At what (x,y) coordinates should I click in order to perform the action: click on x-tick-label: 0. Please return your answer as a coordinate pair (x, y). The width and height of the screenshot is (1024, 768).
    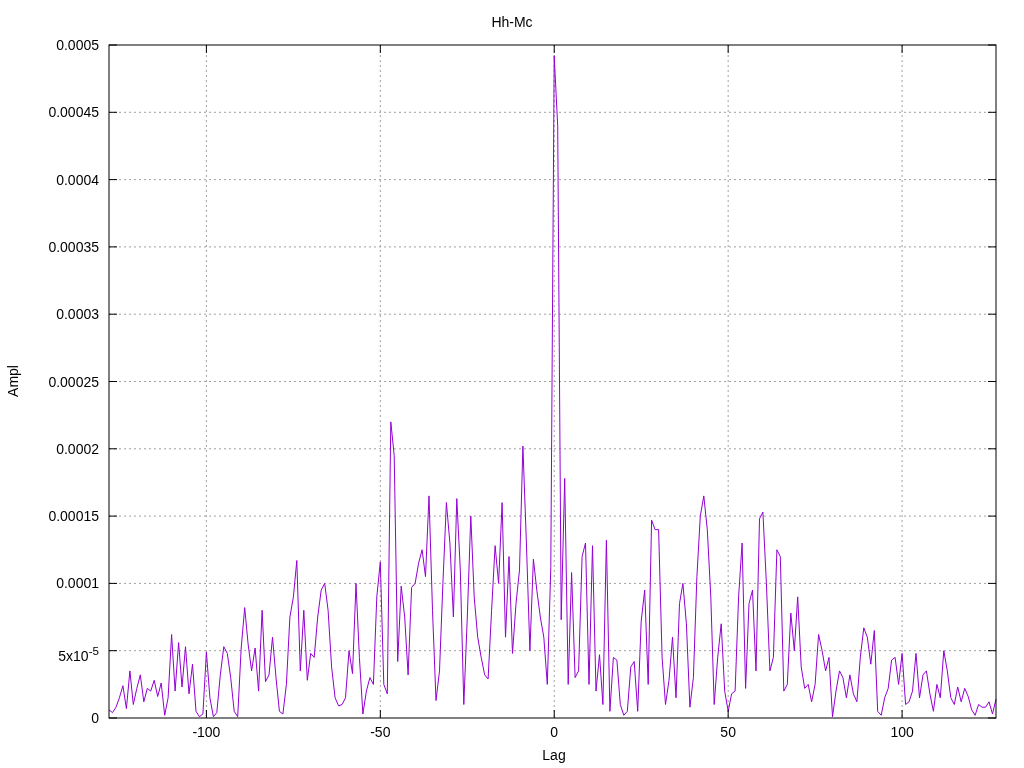
    Looking at the image, I should click on (554, 732).